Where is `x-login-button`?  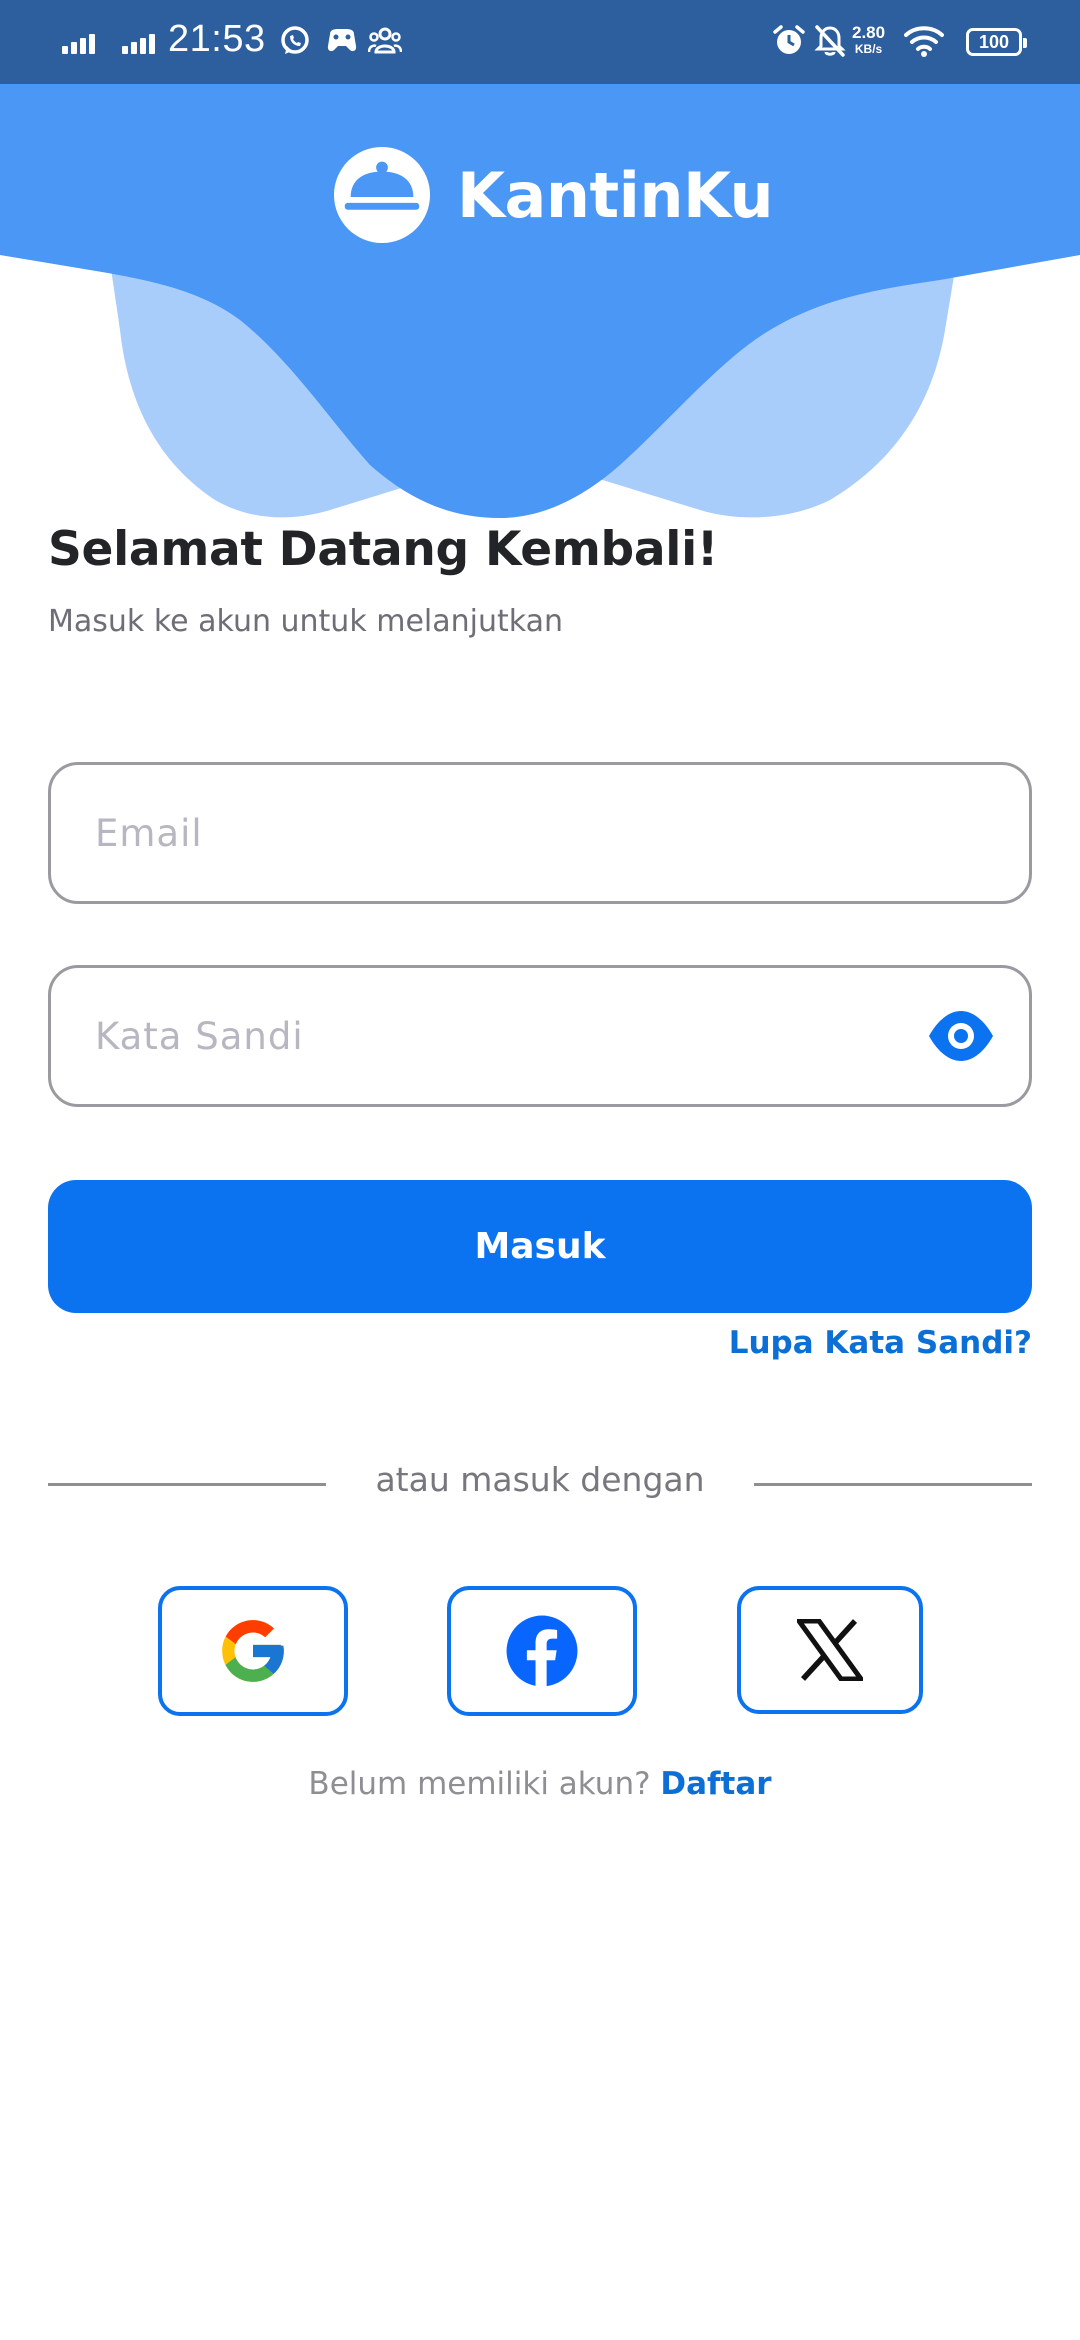 x-login-button is located at coordinates (830, 1650).